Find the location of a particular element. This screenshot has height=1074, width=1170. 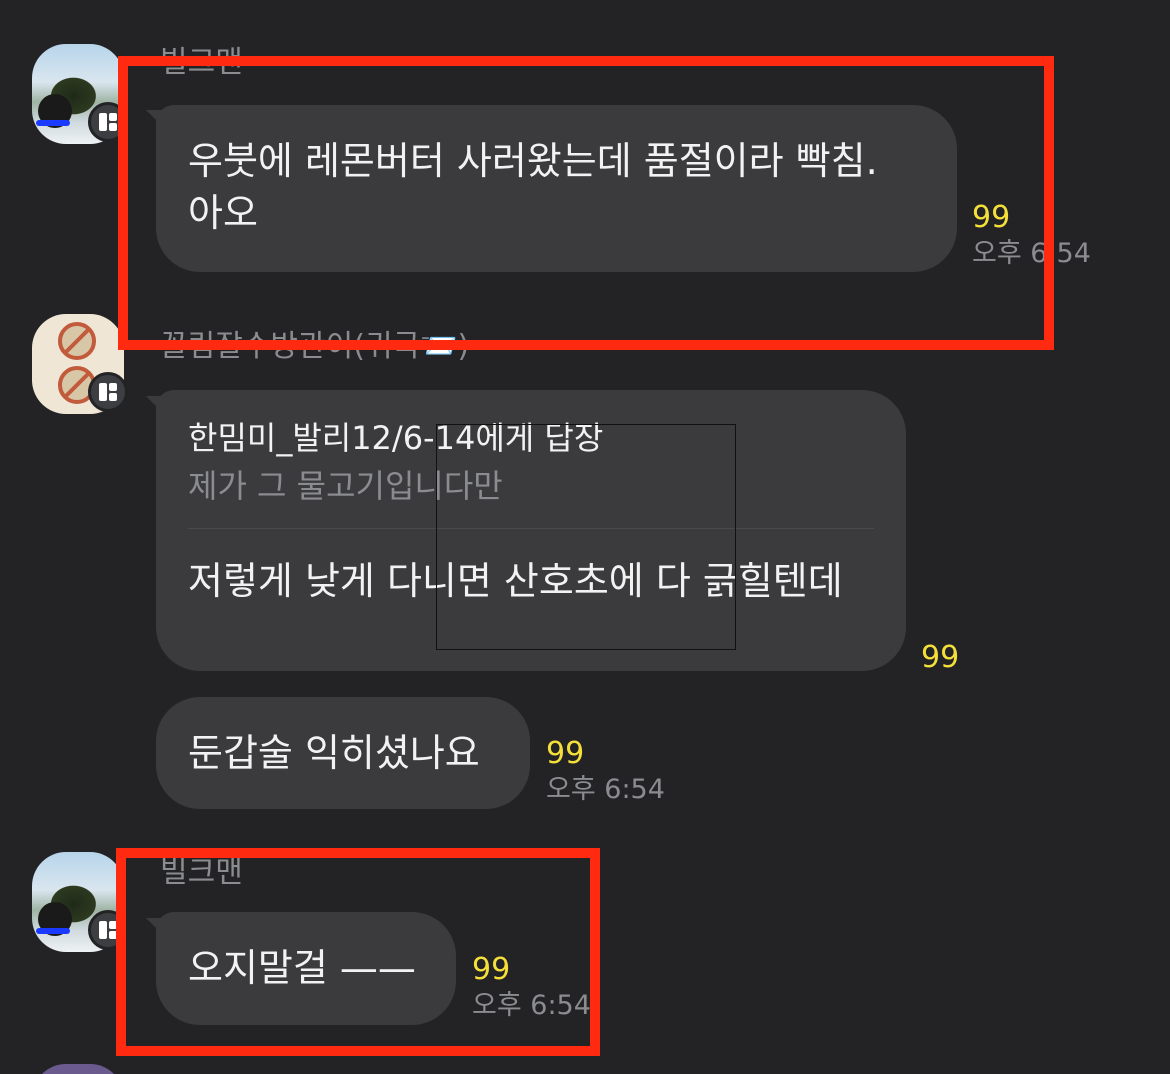

no-sign-icon is located at coordinates (77, 341).